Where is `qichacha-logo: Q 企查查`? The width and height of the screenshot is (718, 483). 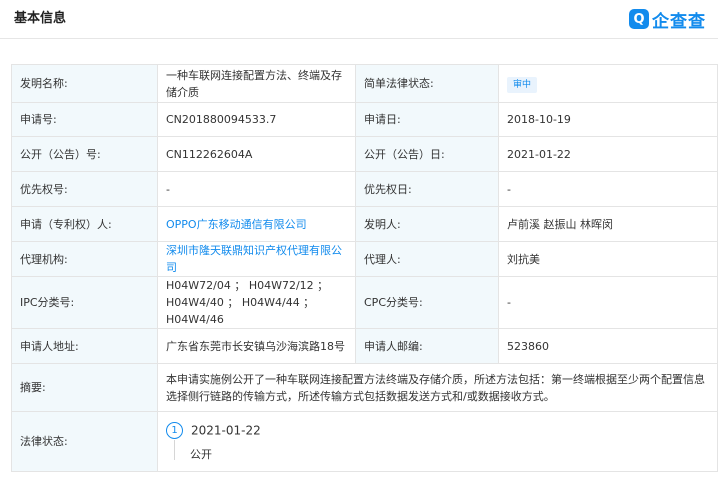 qichacha-logo: Q 企查查 is located at coordinates (667, 19).